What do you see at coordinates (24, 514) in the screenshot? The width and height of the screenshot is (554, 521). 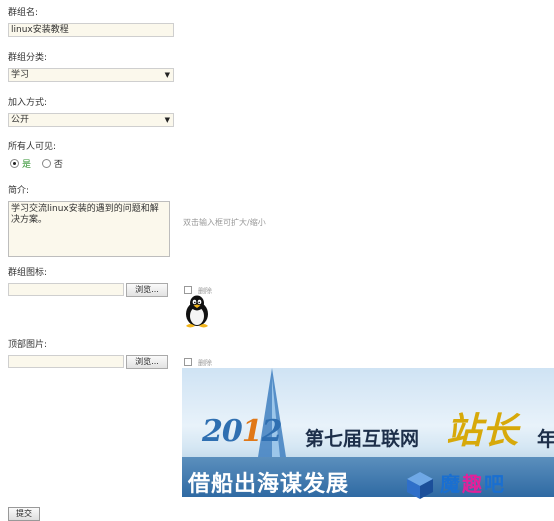 I see `submit-button: 提交` at bounding box center [24, 514].